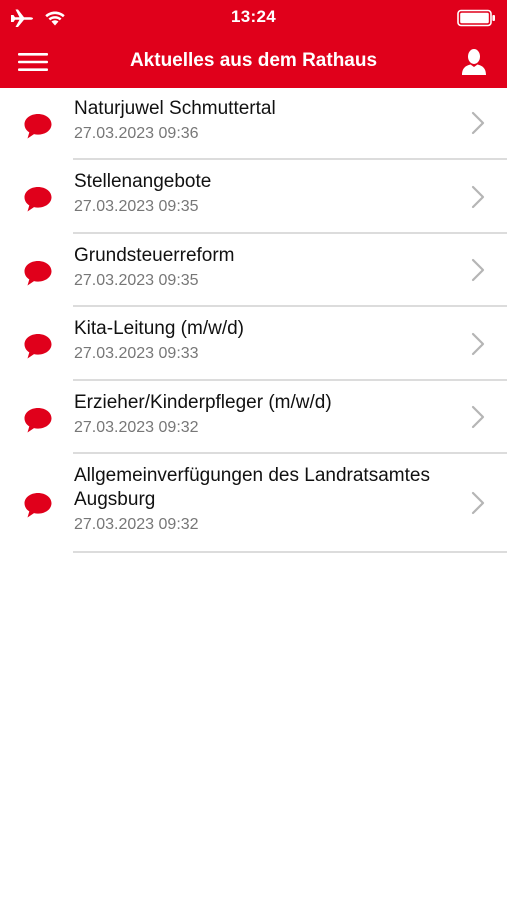 Image resolution: width=507 pixels, height=900 pixels. I want to click on list-item-text: Naturjuwel Schmuttertal 27.03.2023 09:36, so click(260, 120).